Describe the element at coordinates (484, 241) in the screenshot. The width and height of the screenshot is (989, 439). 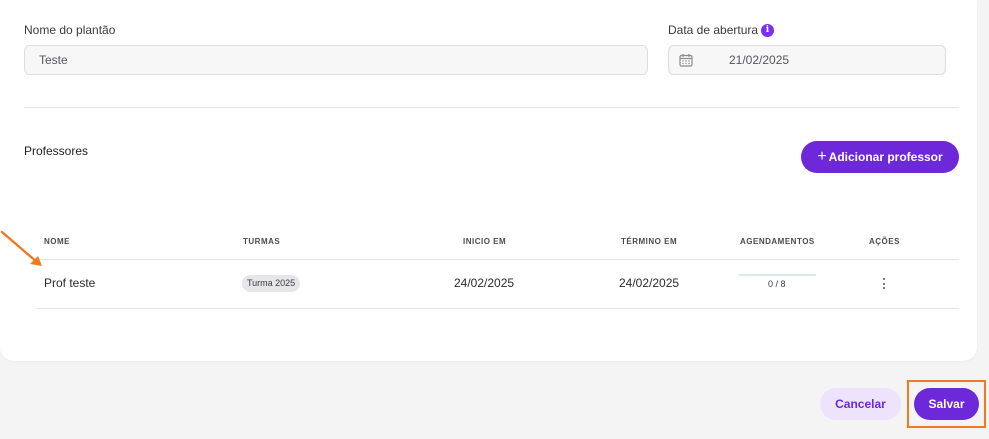
I see `column-header-inicio: INICIO EM` at that location.